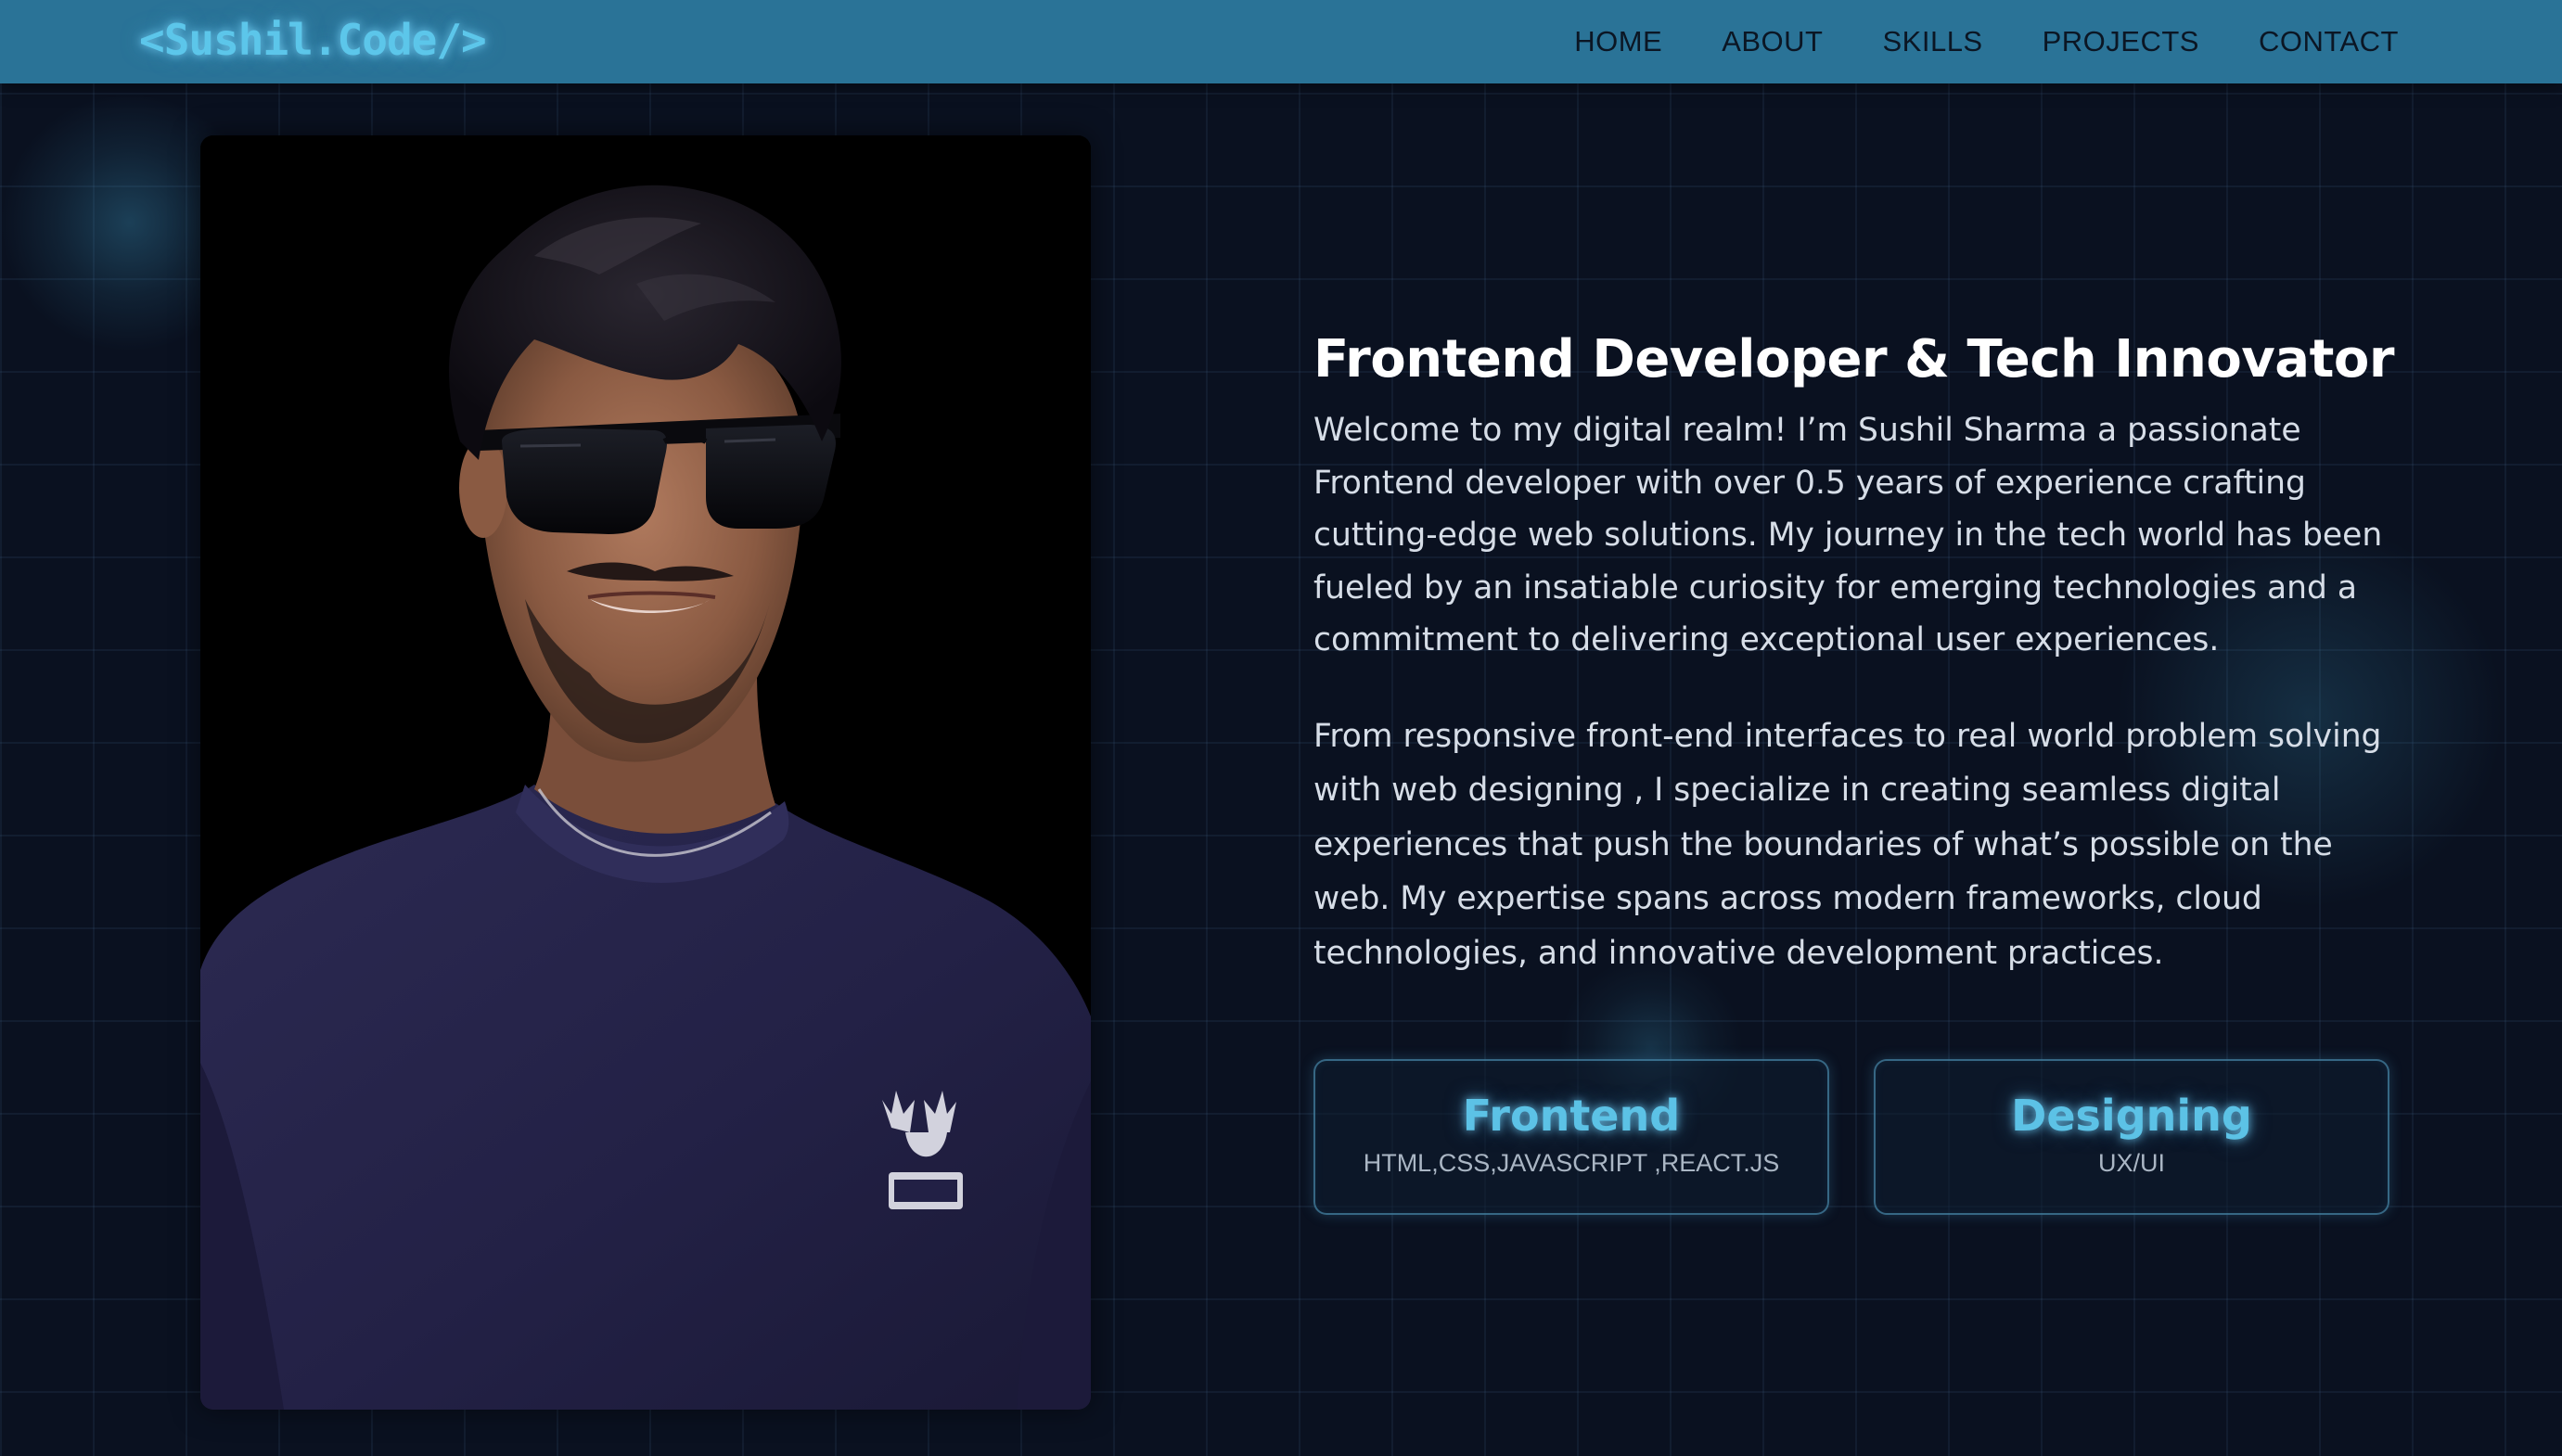 The height and width of the screenshot is (1456, 2562). What do you see at coordinates (2121, 41) in the screenshot?
I see `nav-link-projects: PROJECTS` at bounding box center [2121, 41].